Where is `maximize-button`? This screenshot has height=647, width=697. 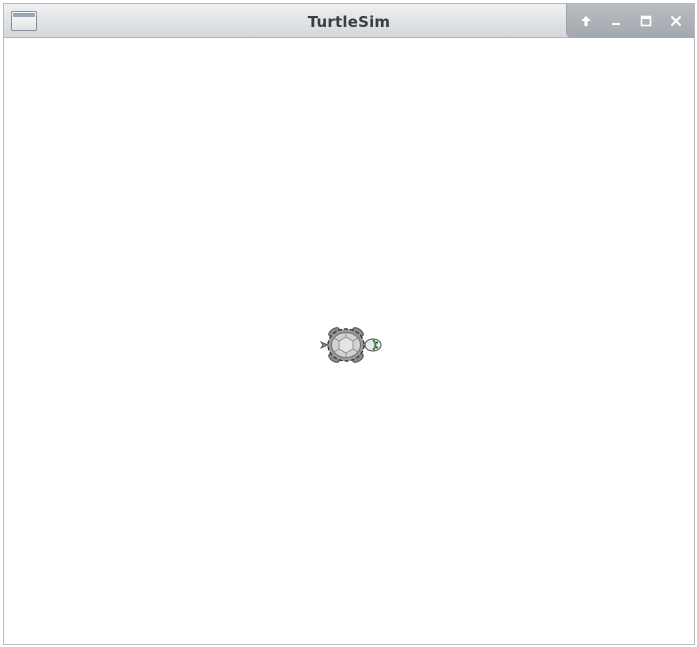 maximize-button is located at coordinates (646, 21).